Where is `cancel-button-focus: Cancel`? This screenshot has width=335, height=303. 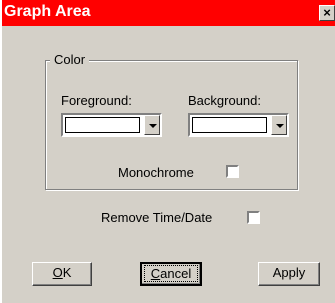 cancel-button-focus: Cancel is located at coordinates (171, 273).